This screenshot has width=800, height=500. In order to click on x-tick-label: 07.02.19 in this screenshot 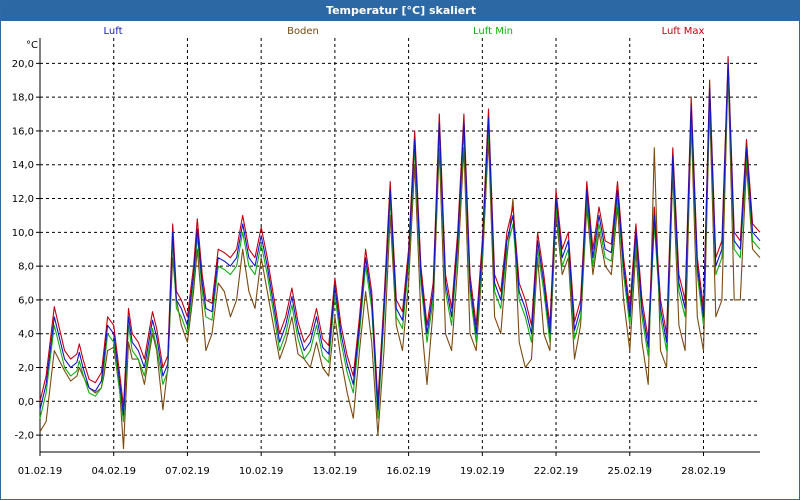, I will do `click(187, 471)`.